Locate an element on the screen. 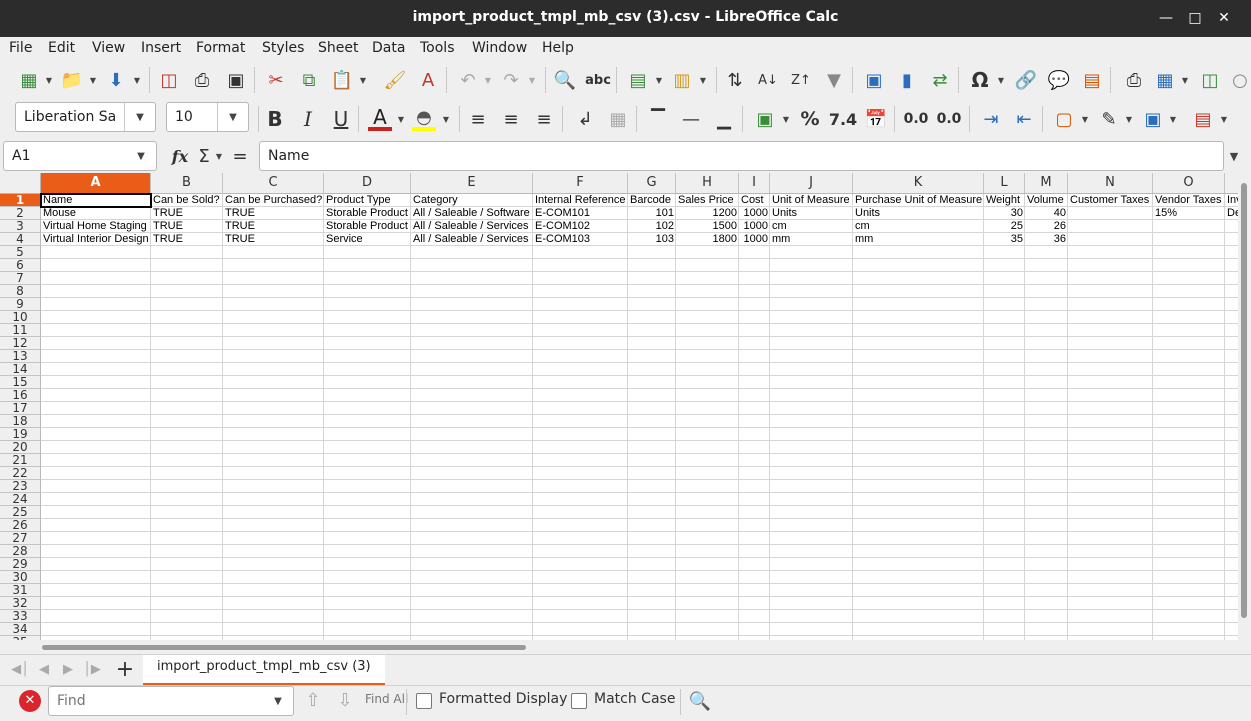 This screenshot has height=721, width=1251. column-icon: ▥ is located at coordinates (682, 80).